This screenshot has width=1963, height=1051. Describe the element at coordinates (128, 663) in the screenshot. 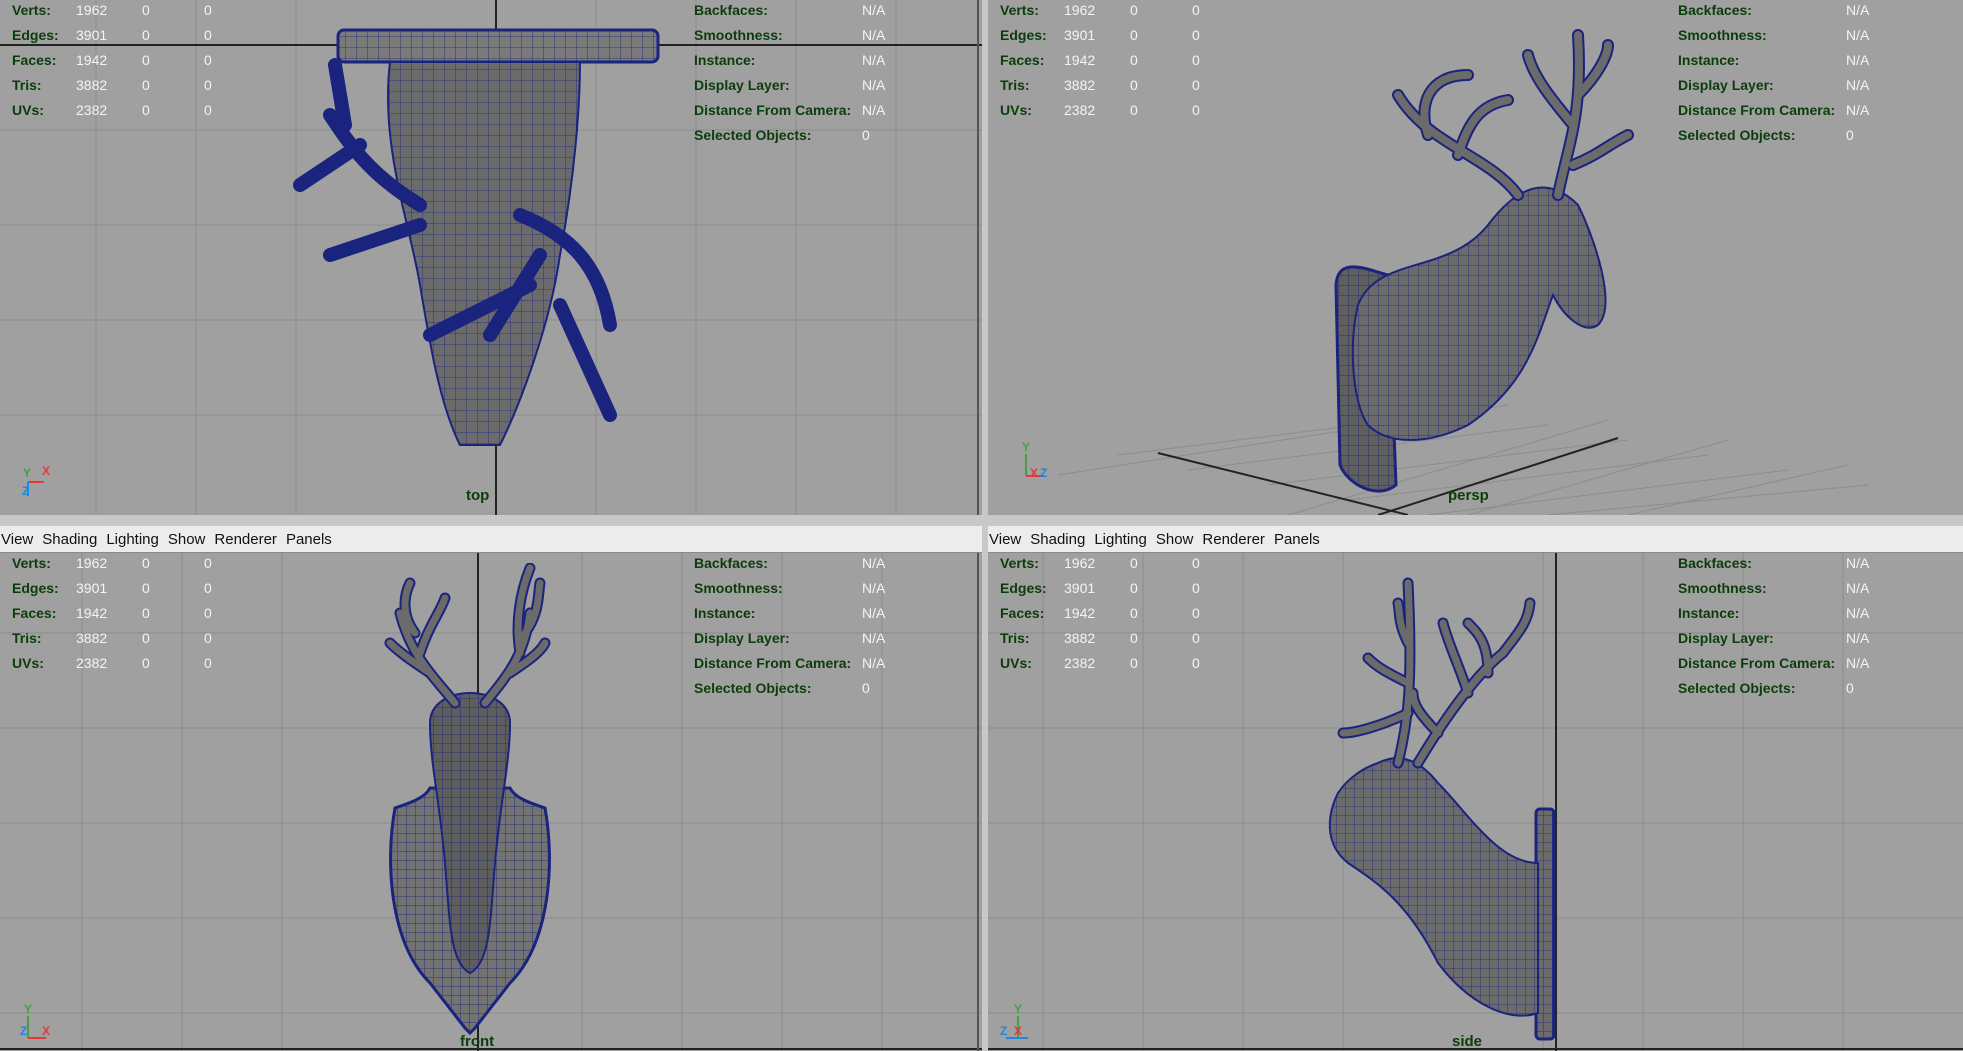

I see `hud-stat-row: UVs: 2382 0 0` at that location.